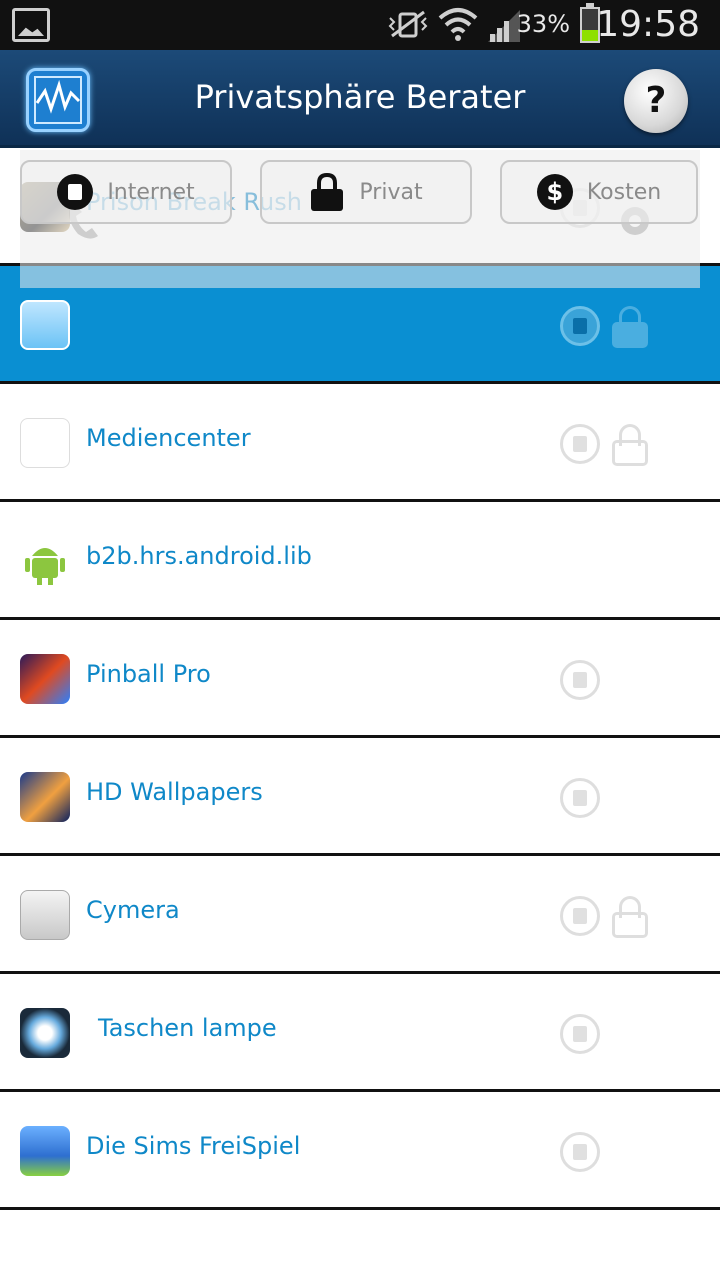  I want to click on filter-costs-label: Kosten, so click(624, 192).